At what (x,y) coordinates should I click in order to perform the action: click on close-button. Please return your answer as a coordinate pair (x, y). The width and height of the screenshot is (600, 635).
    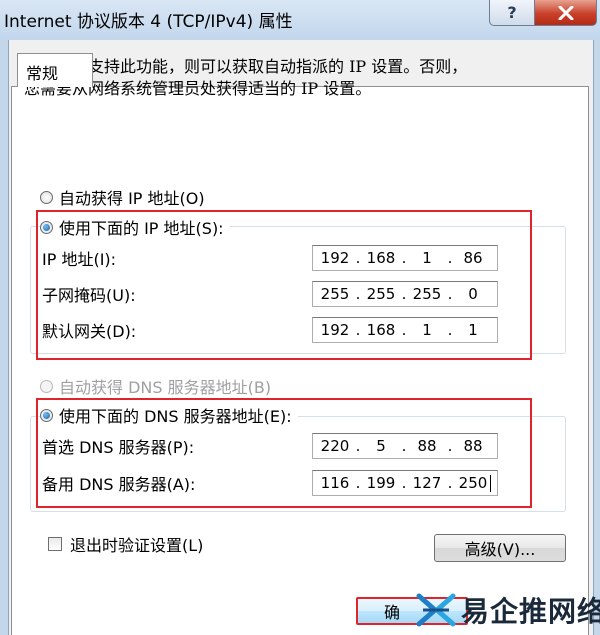
    Looking at the image, I should click on (565, 13).